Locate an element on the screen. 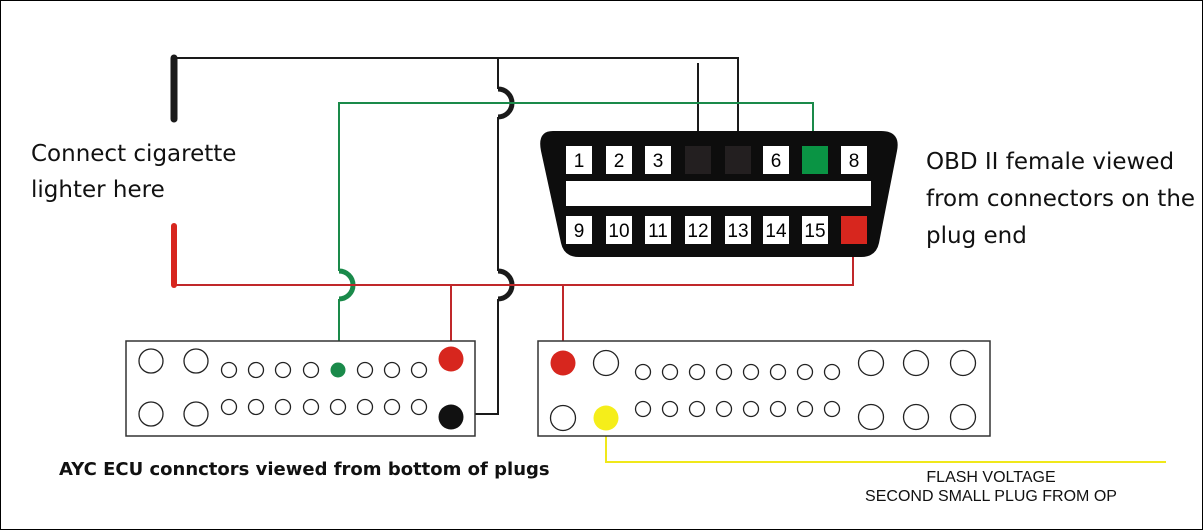  ecu-connector-left is located at coordinates (300, 388).